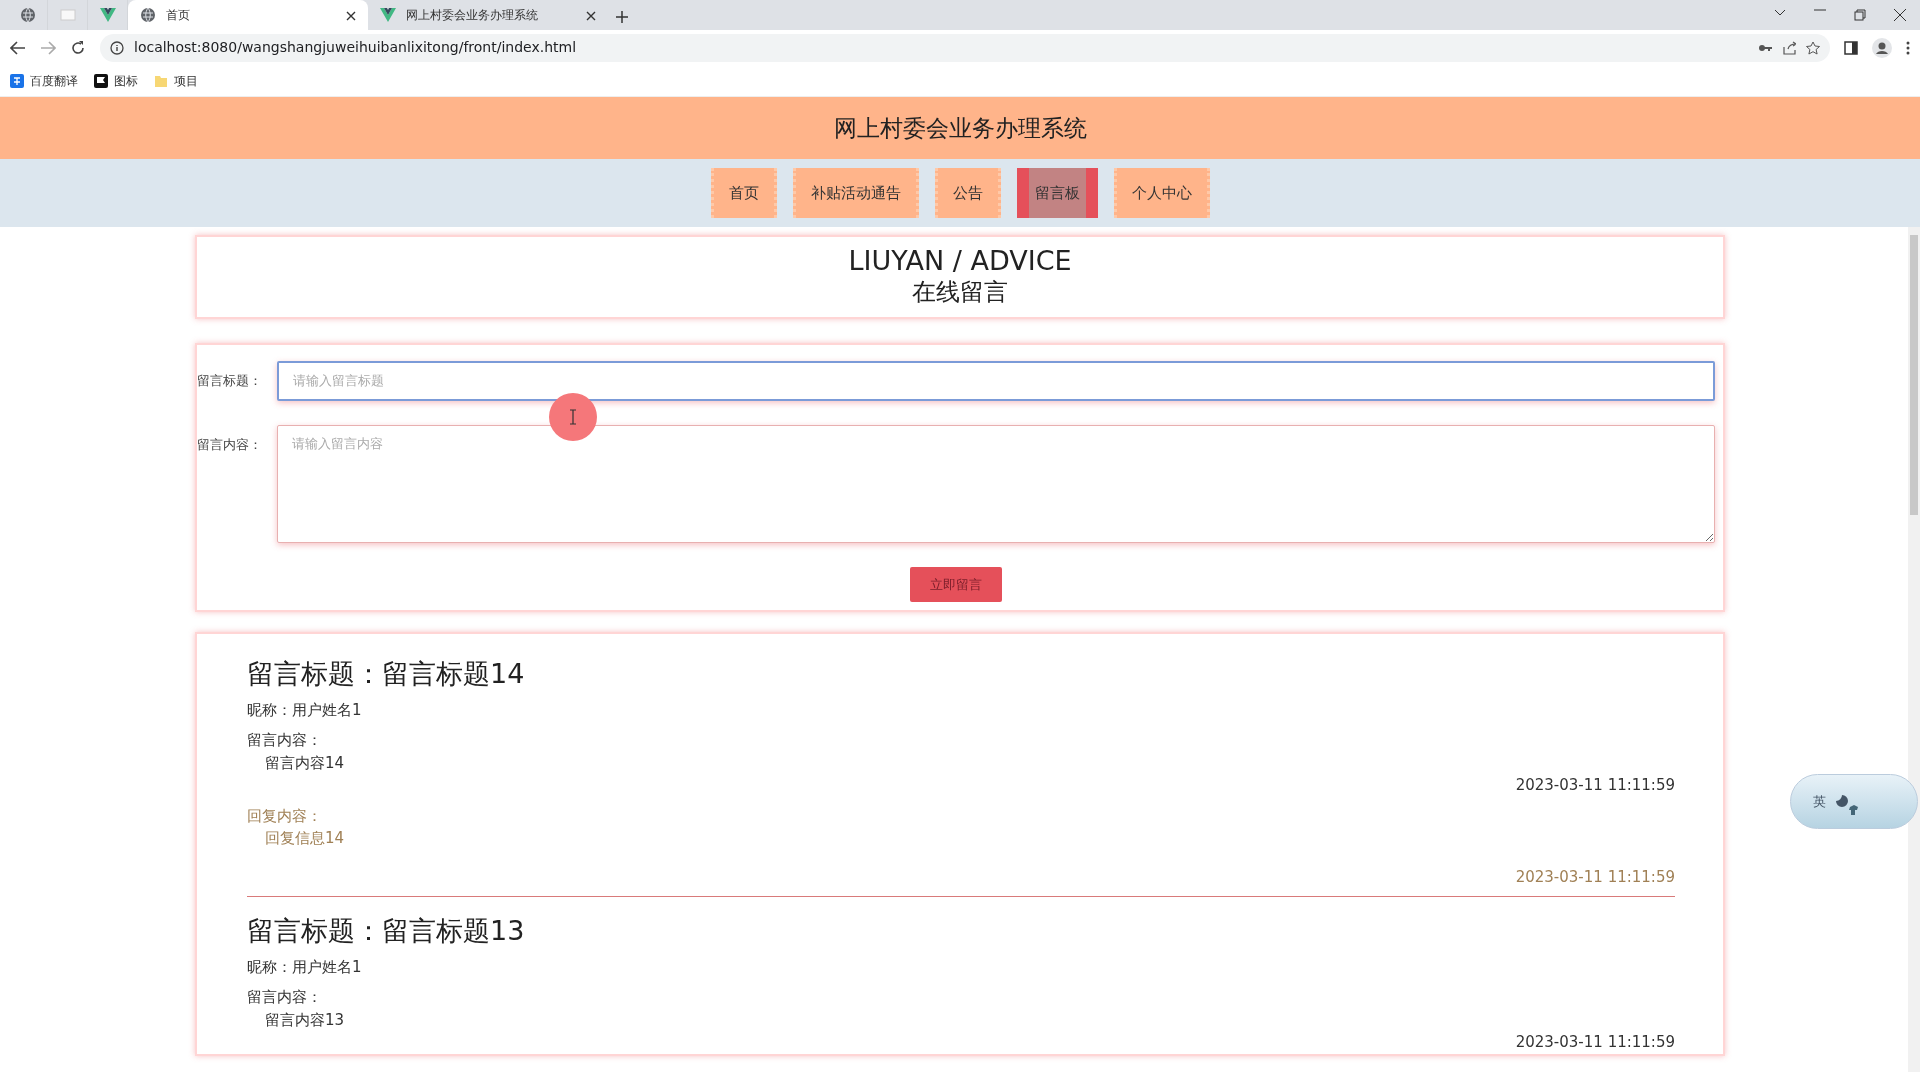  I want to click on text-cursor-icon, so click(573, 417).